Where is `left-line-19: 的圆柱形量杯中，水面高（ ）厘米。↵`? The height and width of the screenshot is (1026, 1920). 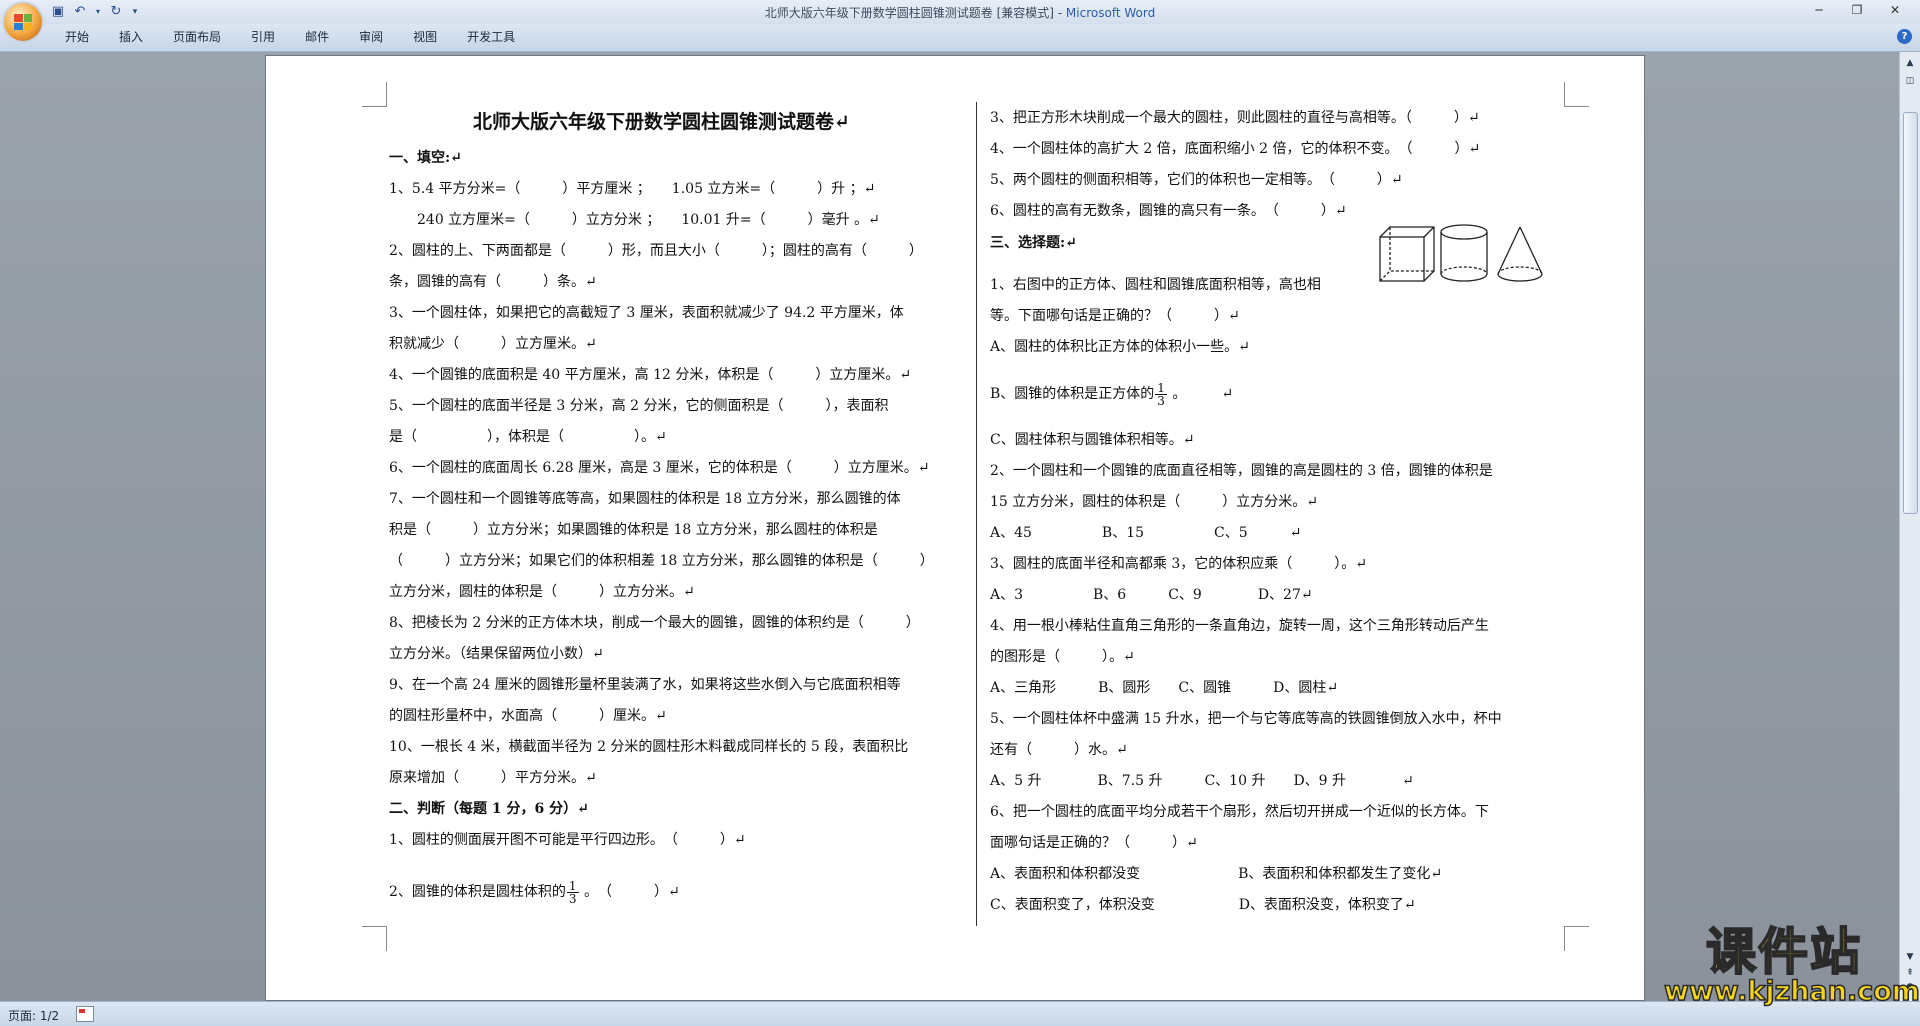 left-line-19: 的圆柱形量杯中，水面高（ ）厘米。↵ is located at coordinates (528, 716).